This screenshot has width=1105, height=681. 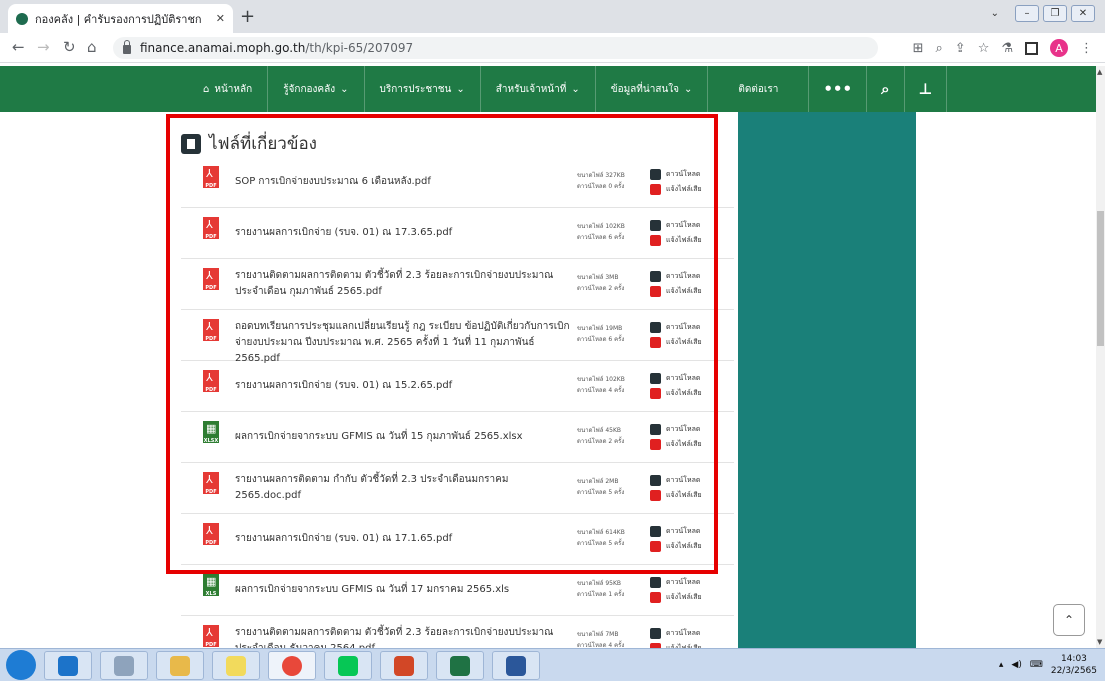 What do you see at coordinates (316, 89) in the screenshot?
I see `nav-item-about: รู้จักกองคลัง ⌄` at bounding box center [316, 89].